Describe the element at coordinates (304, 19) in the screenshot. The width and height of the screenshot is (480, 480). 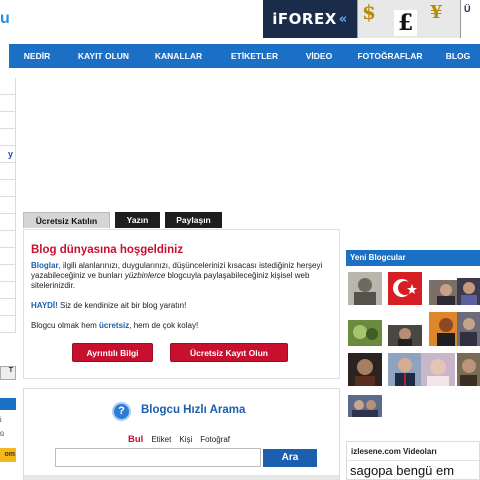
I see `ad-brand-text: iFOREX` at that location.